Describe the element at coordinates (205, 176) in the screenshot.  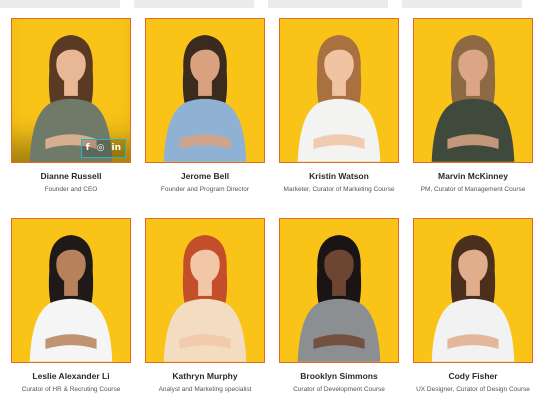
I see `team-member-name: Jerome Bell` at that location.